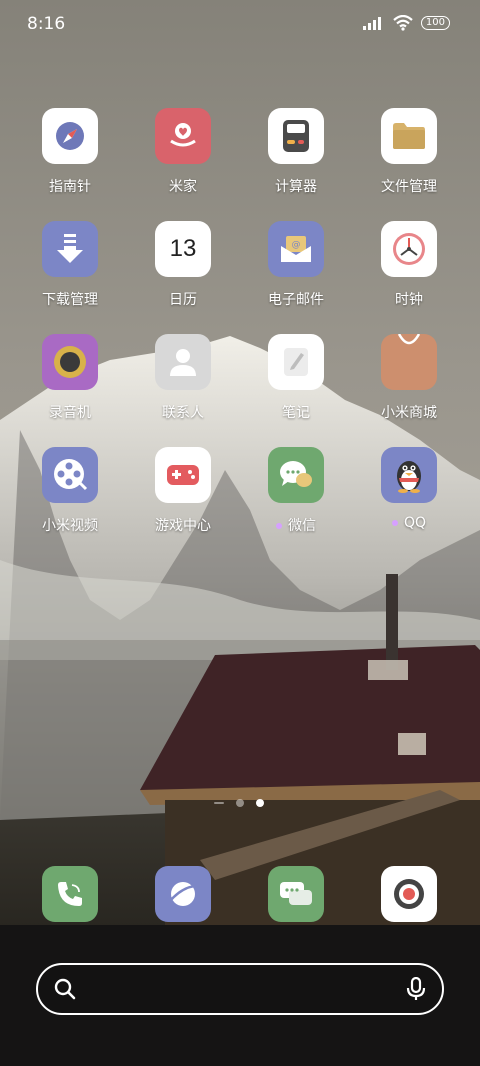 This screenshot has width=480, height=1066. I want to click on dock-phone, so click(70, 916).